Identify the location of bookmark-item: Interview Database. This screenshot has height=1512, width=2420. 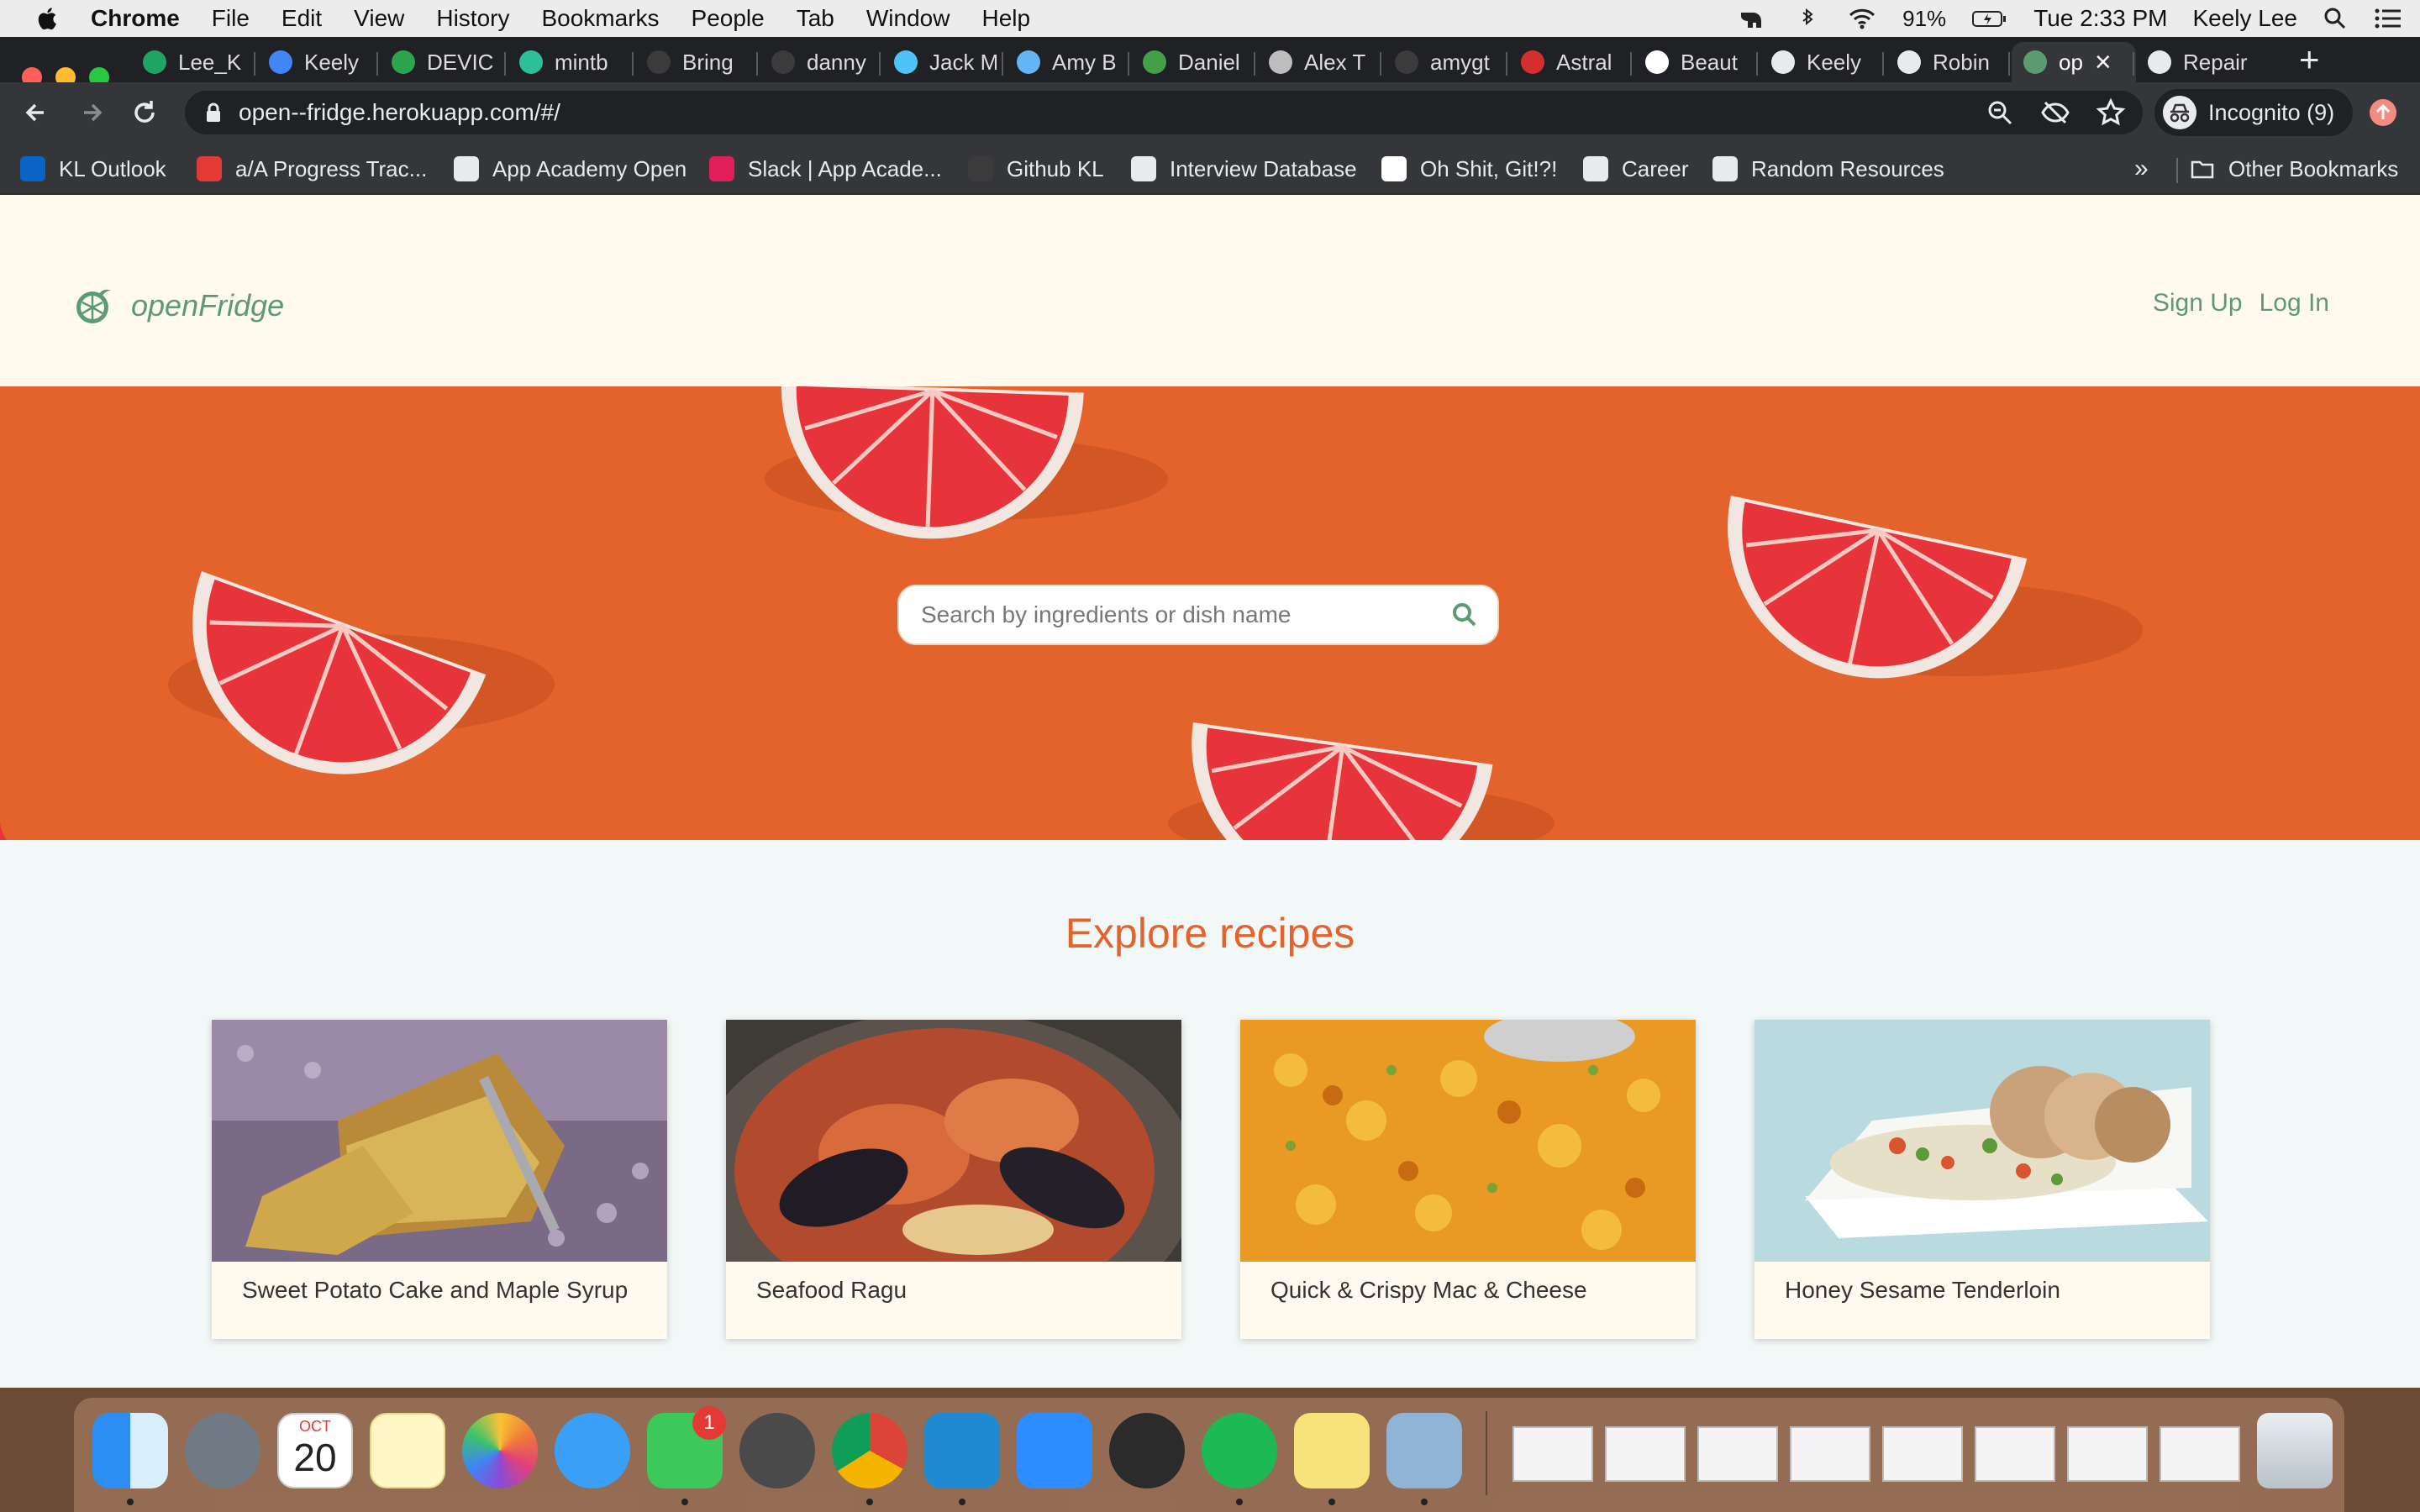
(1244, 169).